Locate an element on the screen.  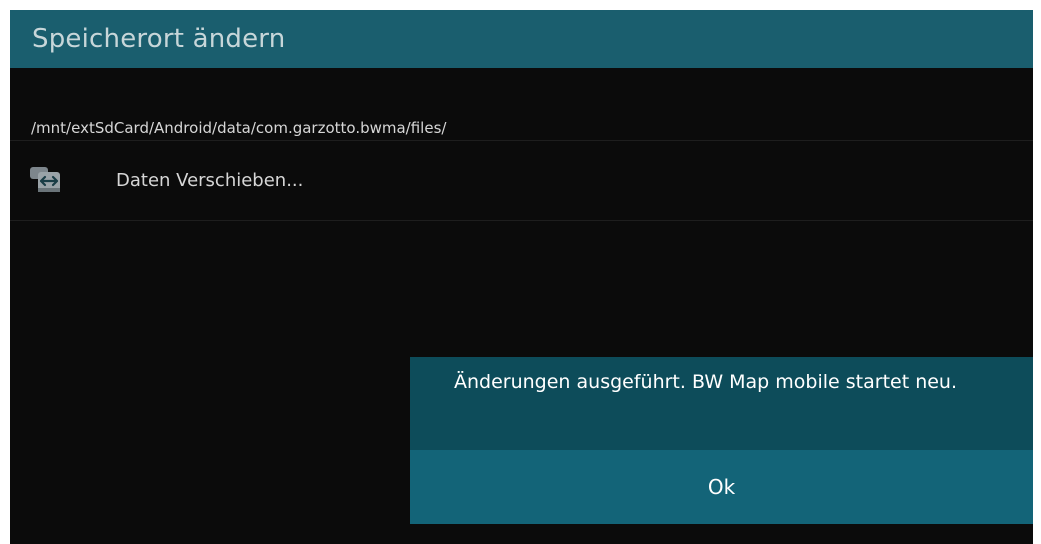
move-data-icon is located at coordinates (46, 181).